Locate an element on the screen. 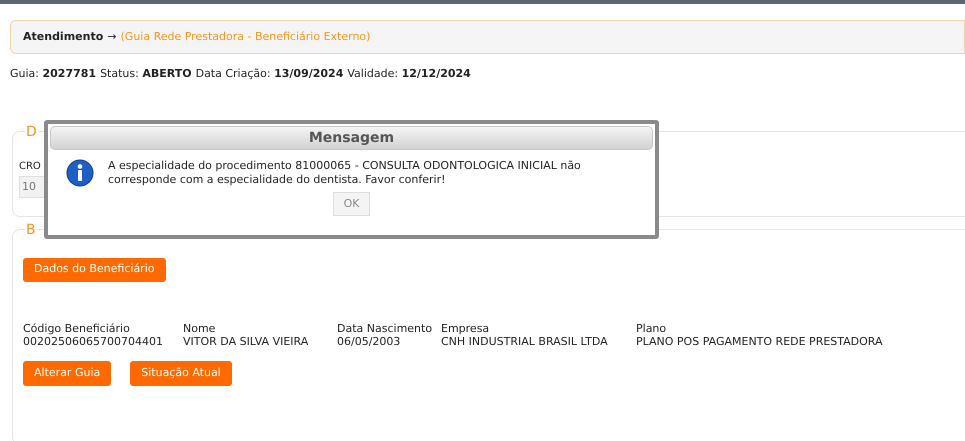 Image resolution: width=965 pixels, height=441 pixels. field-label: Empresa is located at coordinates (465, 328).